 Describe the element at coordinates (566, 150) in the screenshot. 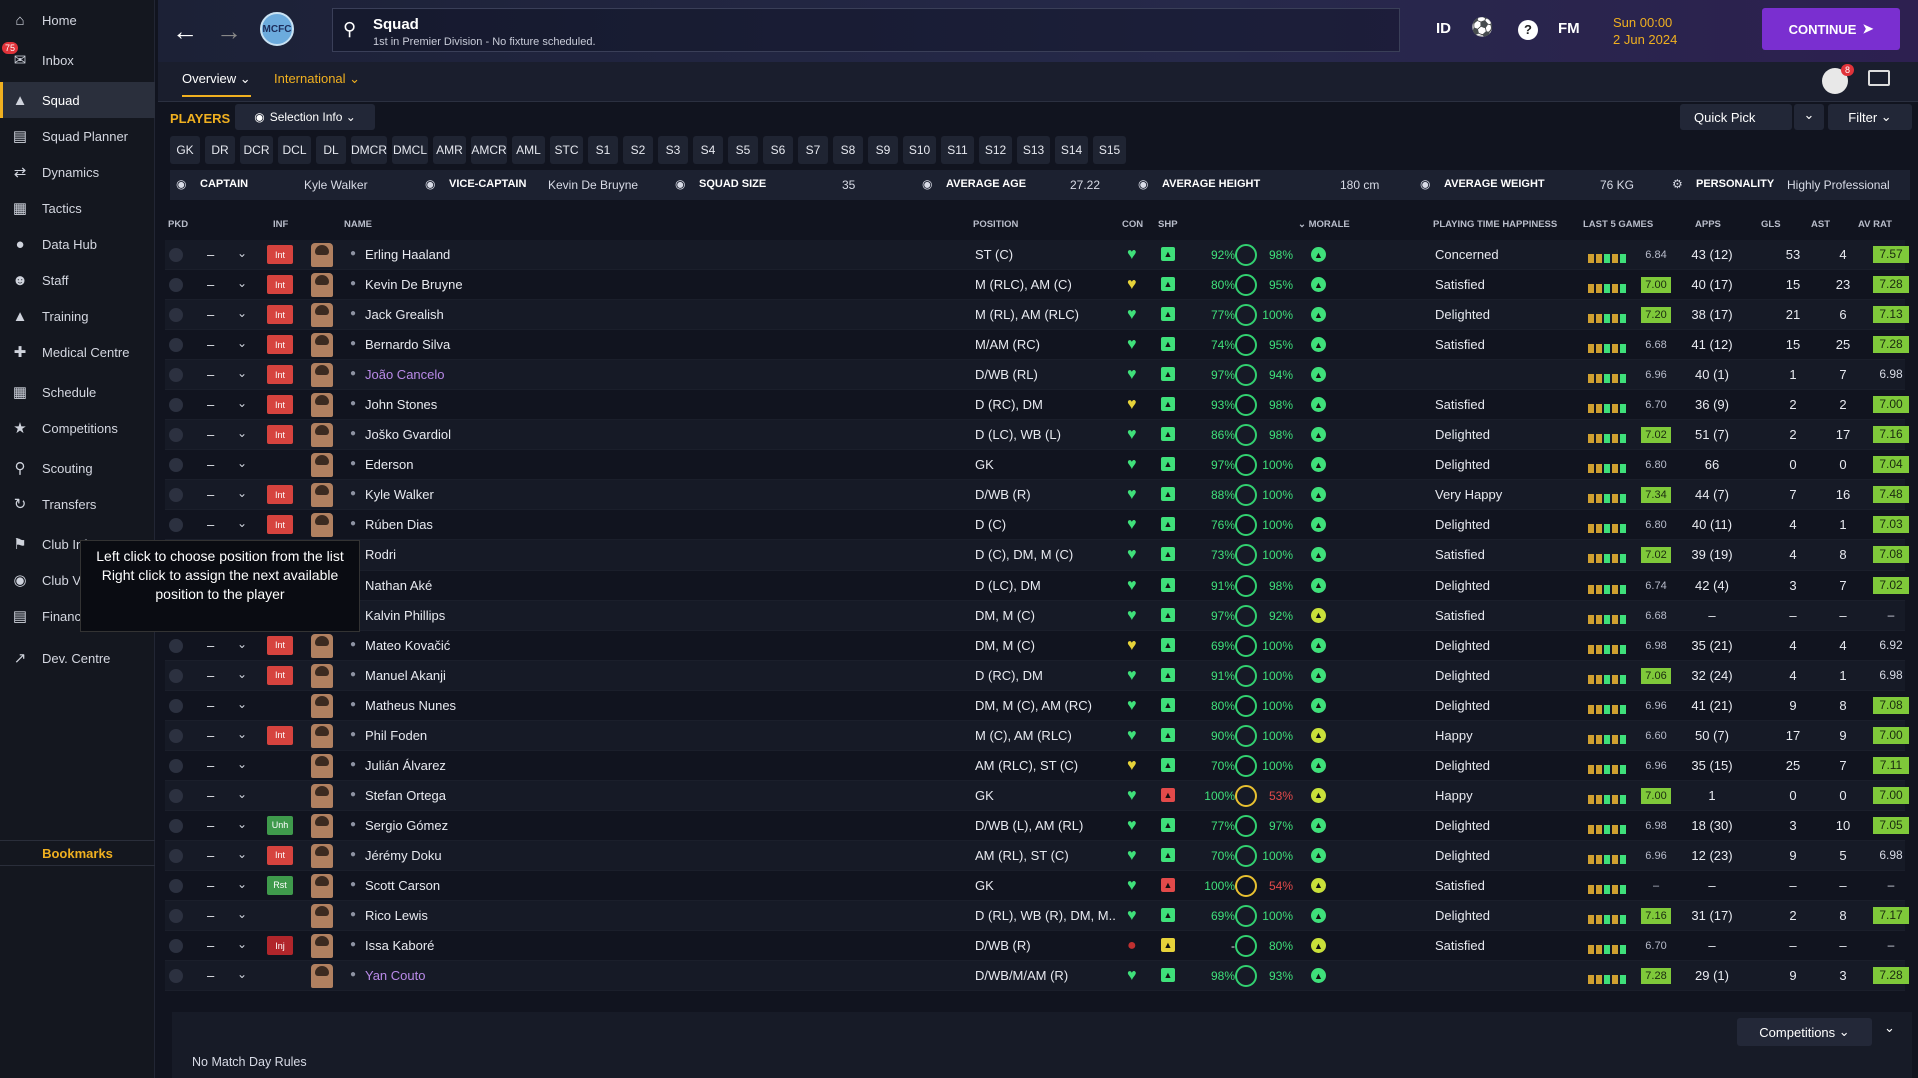

I see `position-filter-stc: STC` at that location.